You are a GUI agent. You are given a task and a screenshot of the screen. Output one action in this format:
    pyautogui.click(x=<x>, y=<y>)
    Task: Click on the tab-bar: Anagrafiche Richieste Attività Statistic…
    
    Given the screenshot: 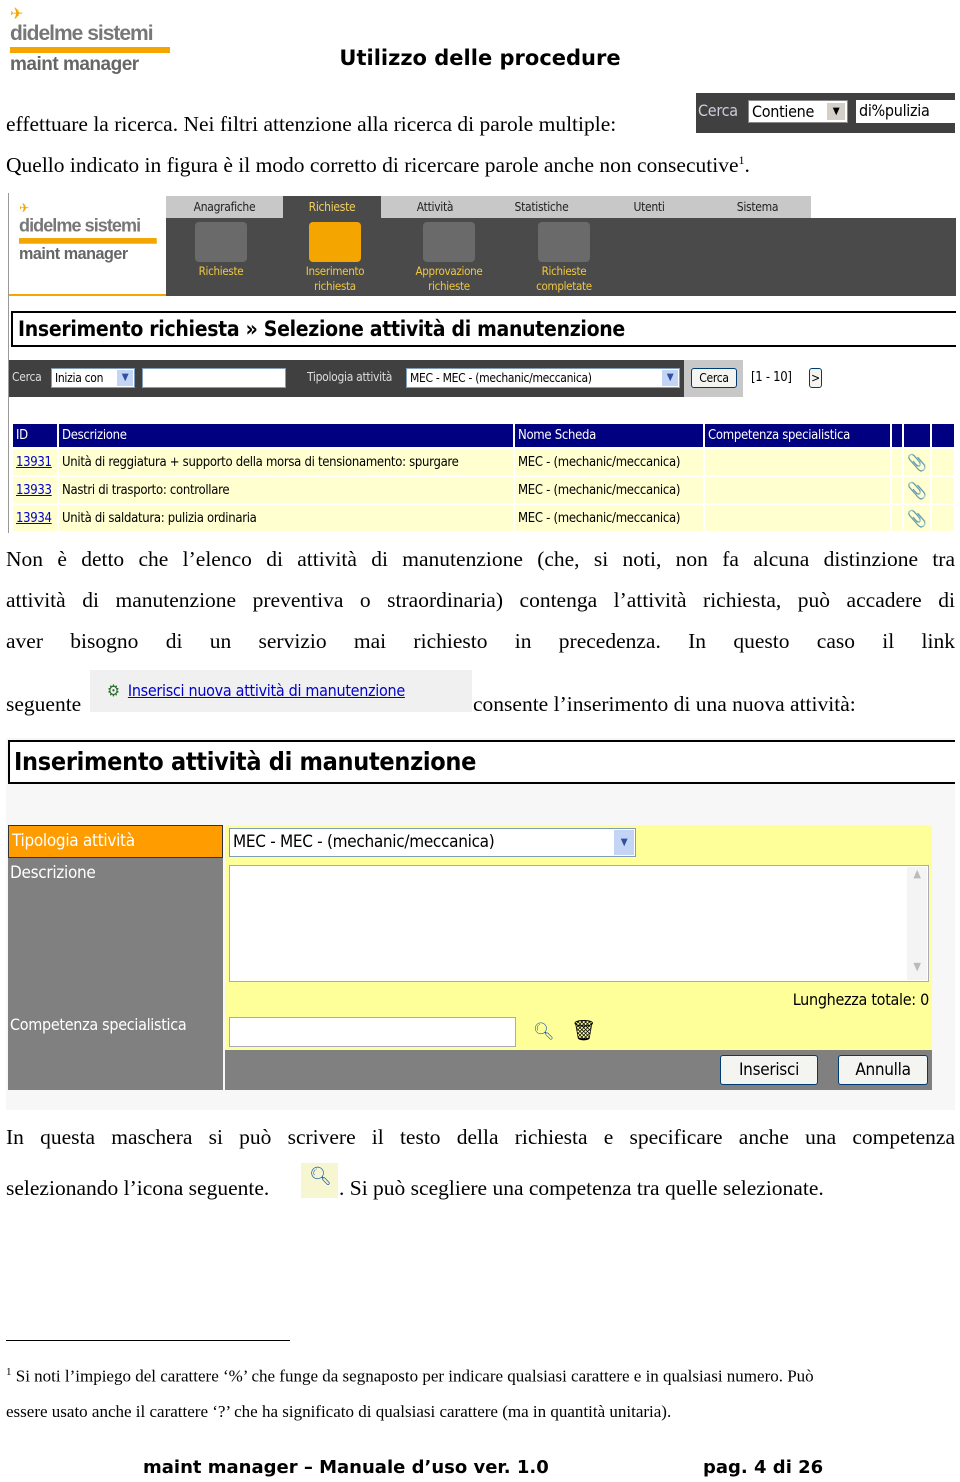 What is the action you would take?
    pyautogui.click(x=488, y=207)
    